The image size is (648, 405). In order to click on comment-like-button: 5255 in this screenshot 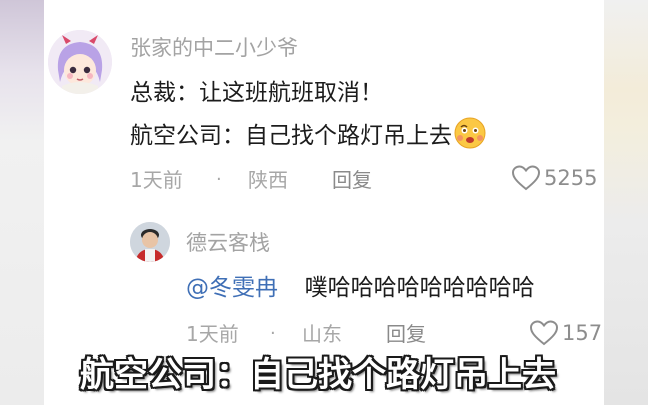, I will do `click(554, 178)`.